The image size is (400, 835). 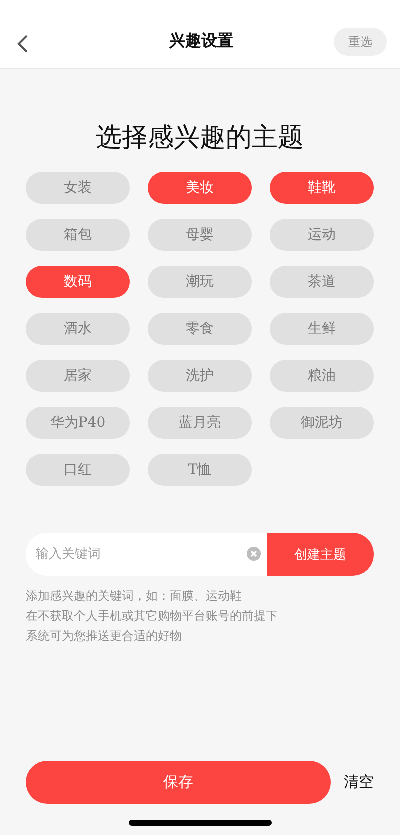 What do you see at coordinates (360, 42) in the screenshot?
I see `reset-button: 重选` at bounding box center [360, 42].